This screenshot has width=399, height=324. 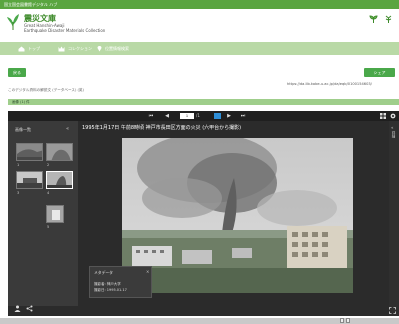 I want to click on viewer-toolbar: ⏮ ◀ /1 ▶ ⏭, so click(x=203, y=116).